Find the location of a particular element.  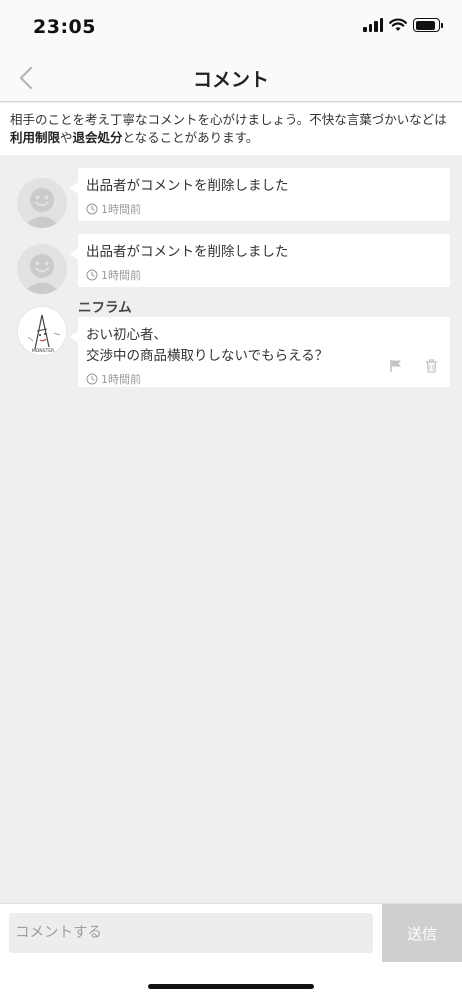

comment-user-name: ニフラム is located at coordinates (105, 306).